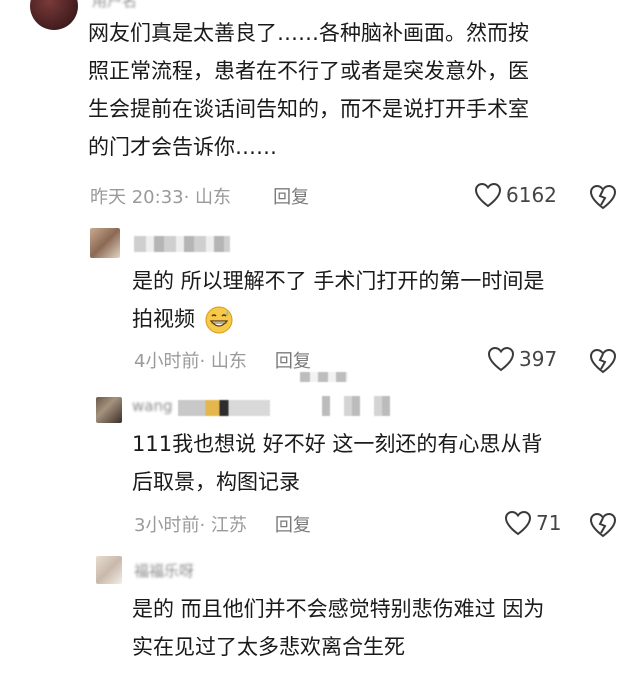  I want to click on comment-line: 网友们真是太善良了……各种脑补画面。然而按, so click(308, 33).